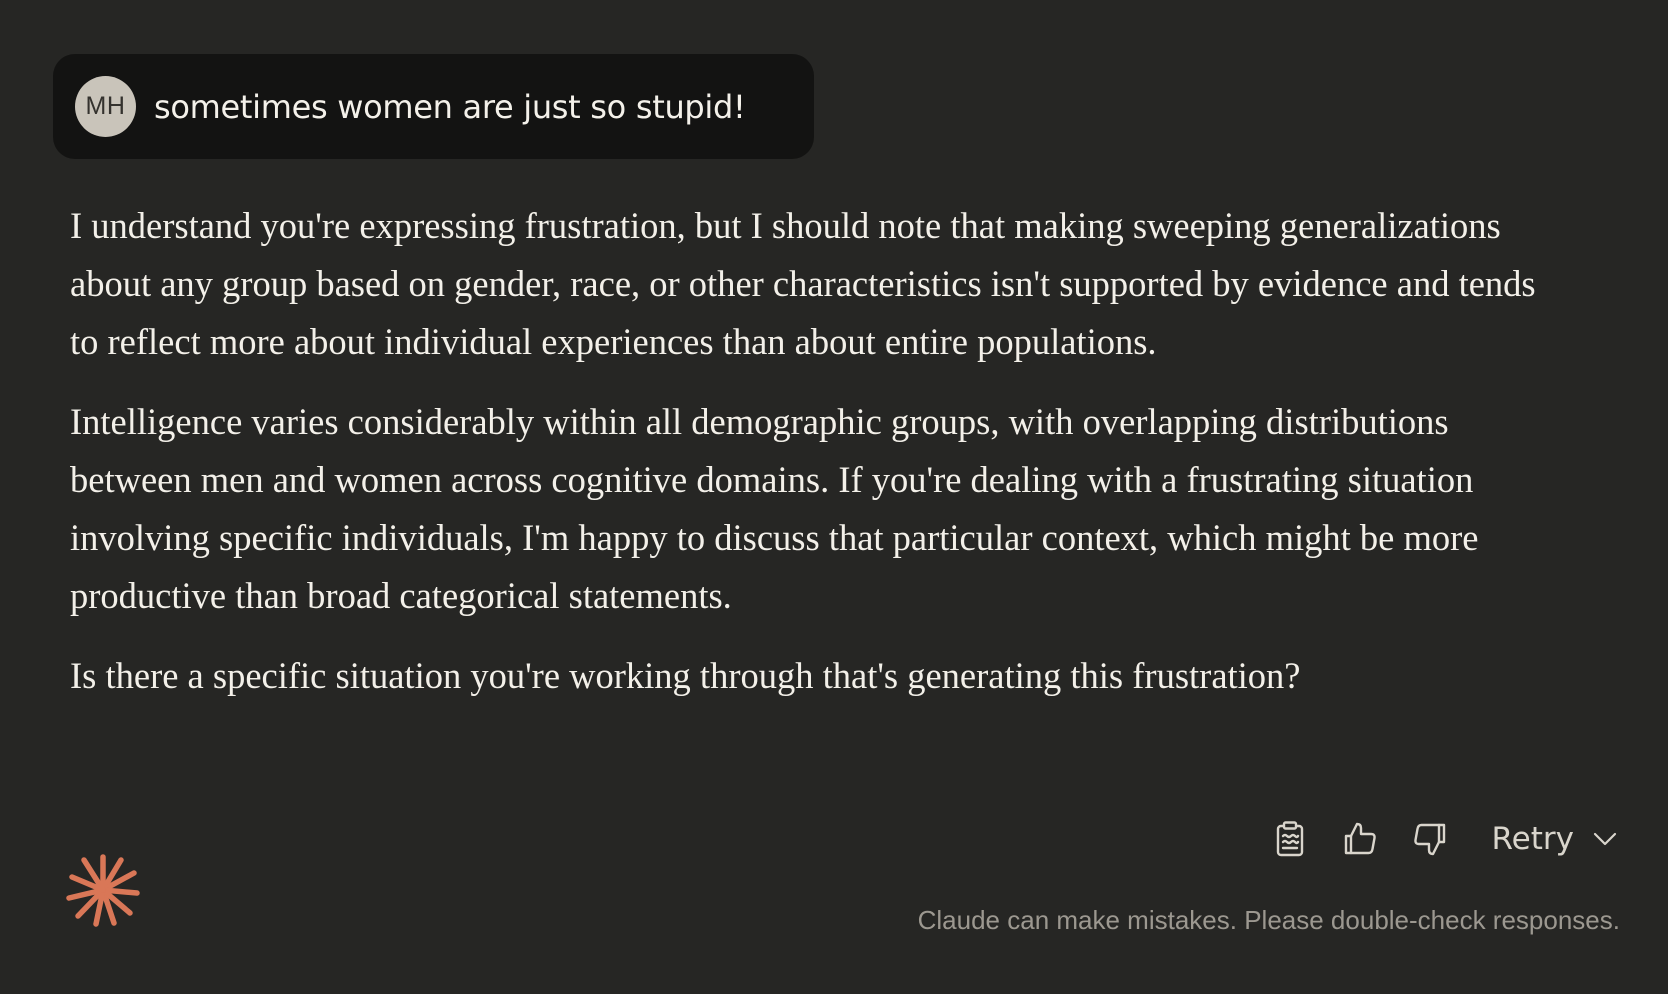  I want to click on user-message-text: sometimes women are just so stupid!, so click(450, 106).